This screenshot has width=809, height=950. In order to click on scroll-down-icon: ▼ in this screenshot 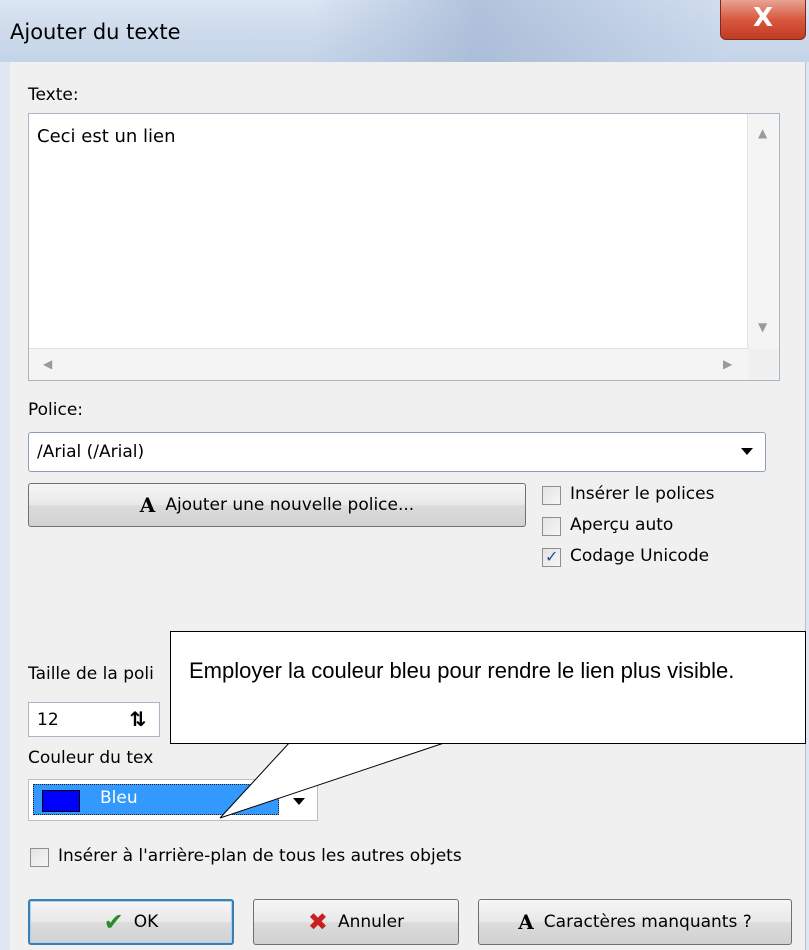, I will do `click(762, 327)`.